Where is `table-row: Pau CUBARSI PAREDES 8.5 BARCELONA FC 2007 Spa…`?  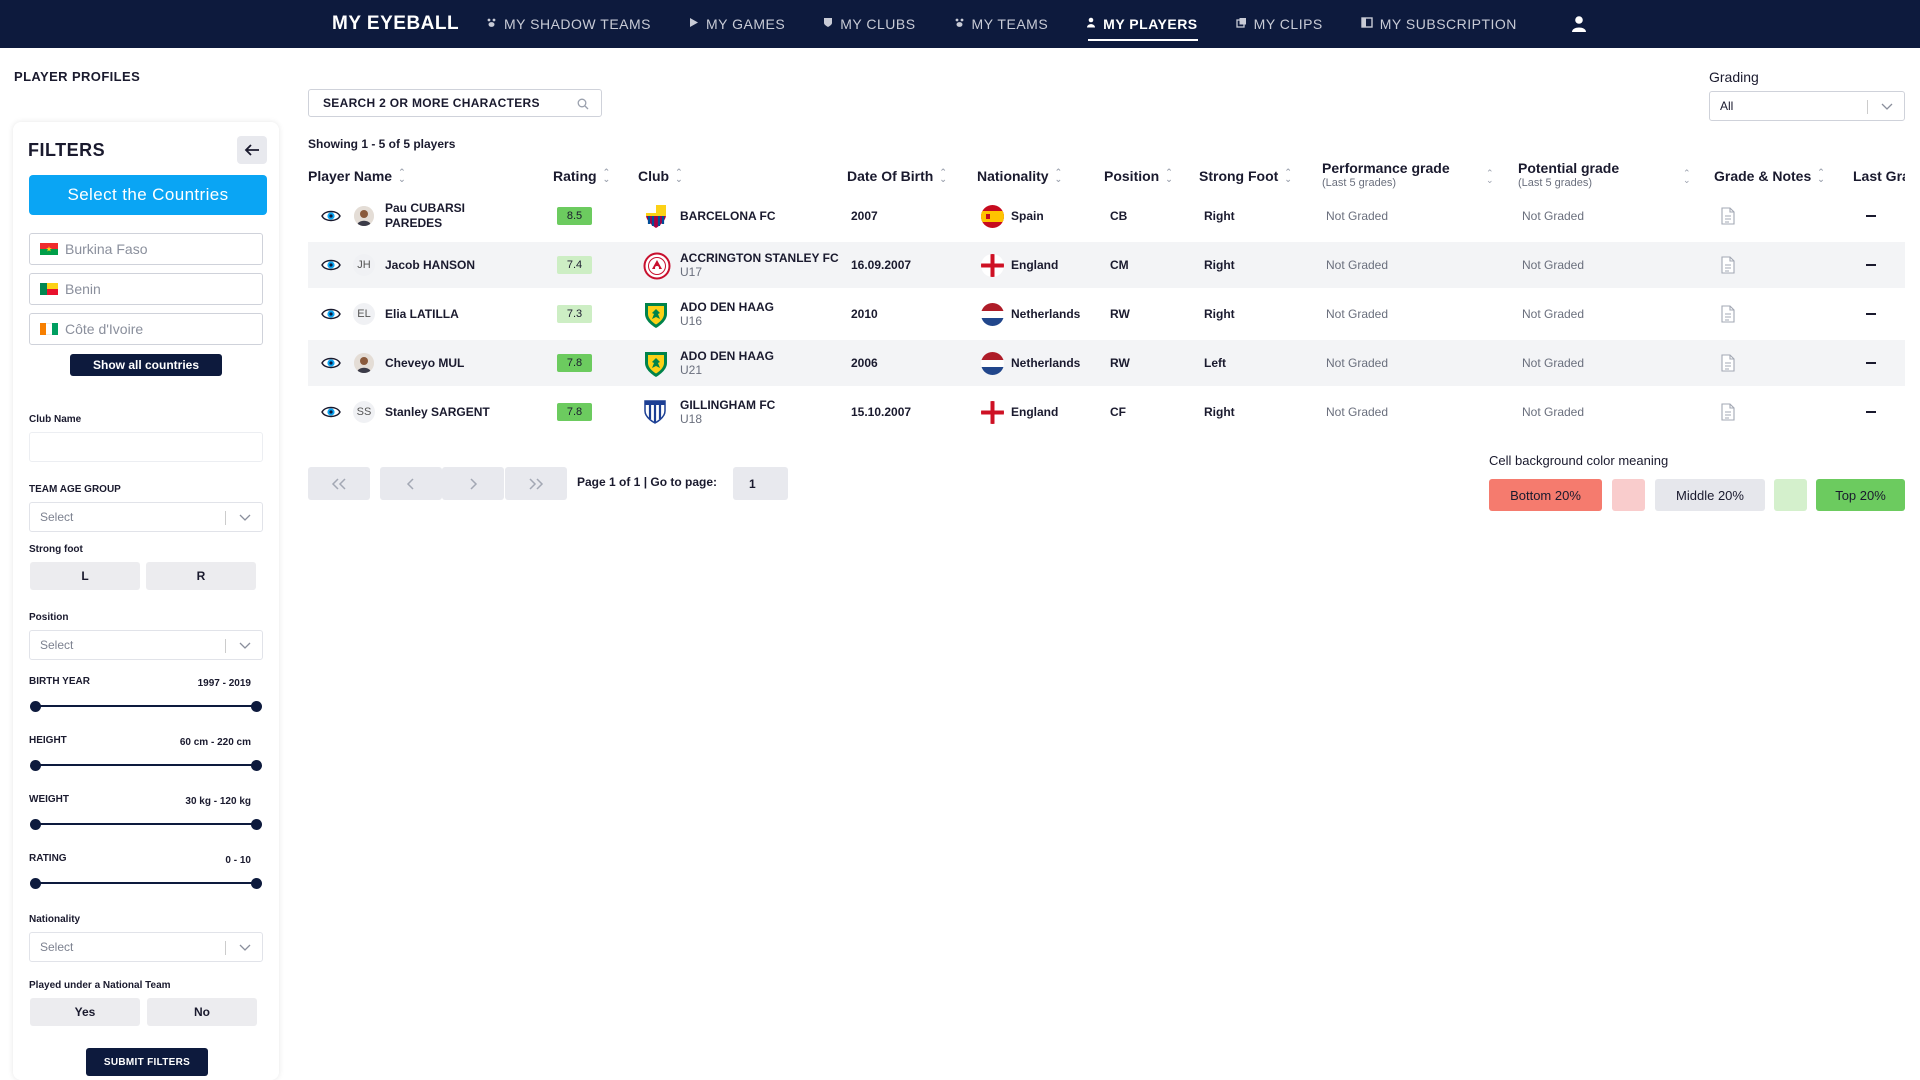 table-row: Pau CUBARSI PAREDES 8.5 BARCELONA FC 2007 Spa… is located at coordinates (1106, 216).